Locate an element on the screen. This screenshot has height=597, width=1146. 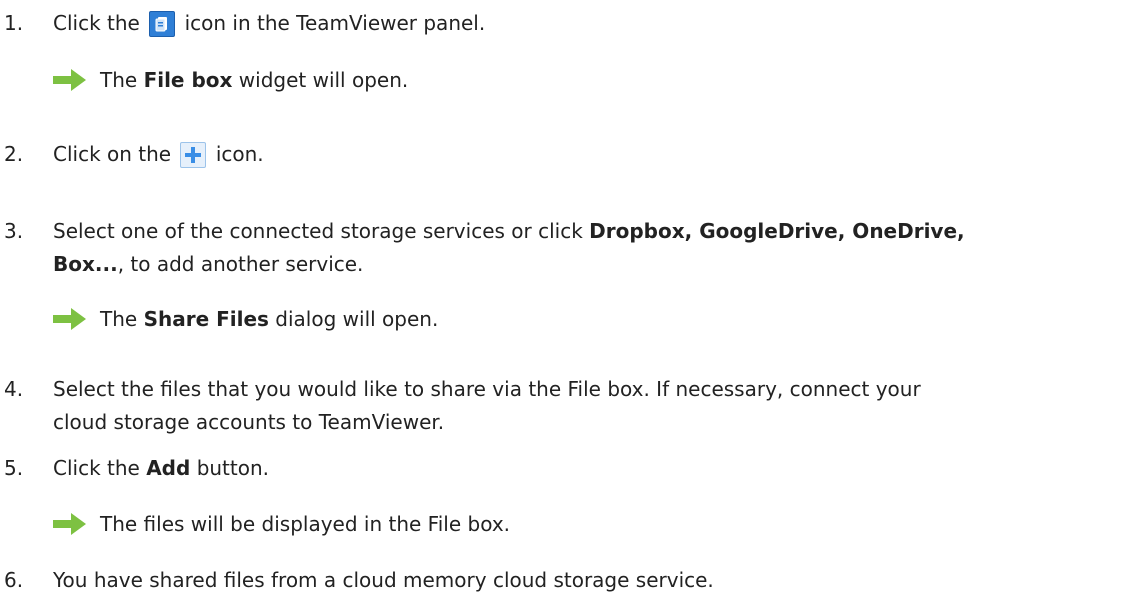
step-text-line2: cloud storage accounts to TeamViewer. is located at coordinates (249, 422).